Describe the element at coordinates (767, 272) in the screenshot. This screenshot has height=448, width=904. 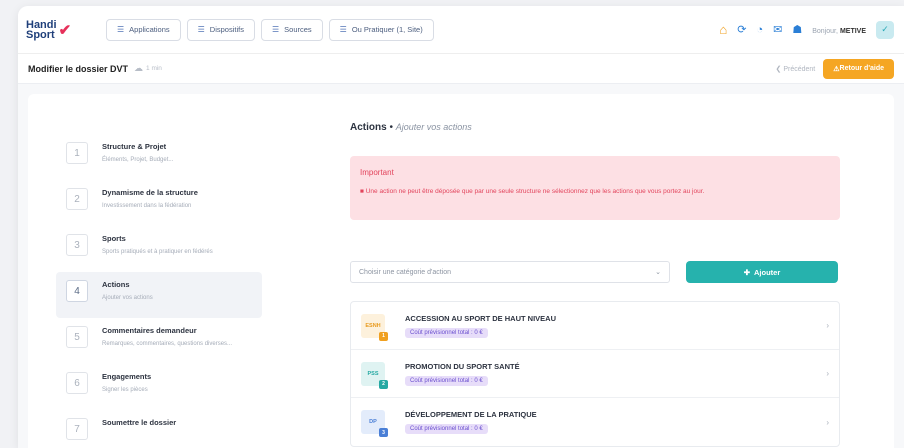
I see `add-button-label: Ajouter` at that location.